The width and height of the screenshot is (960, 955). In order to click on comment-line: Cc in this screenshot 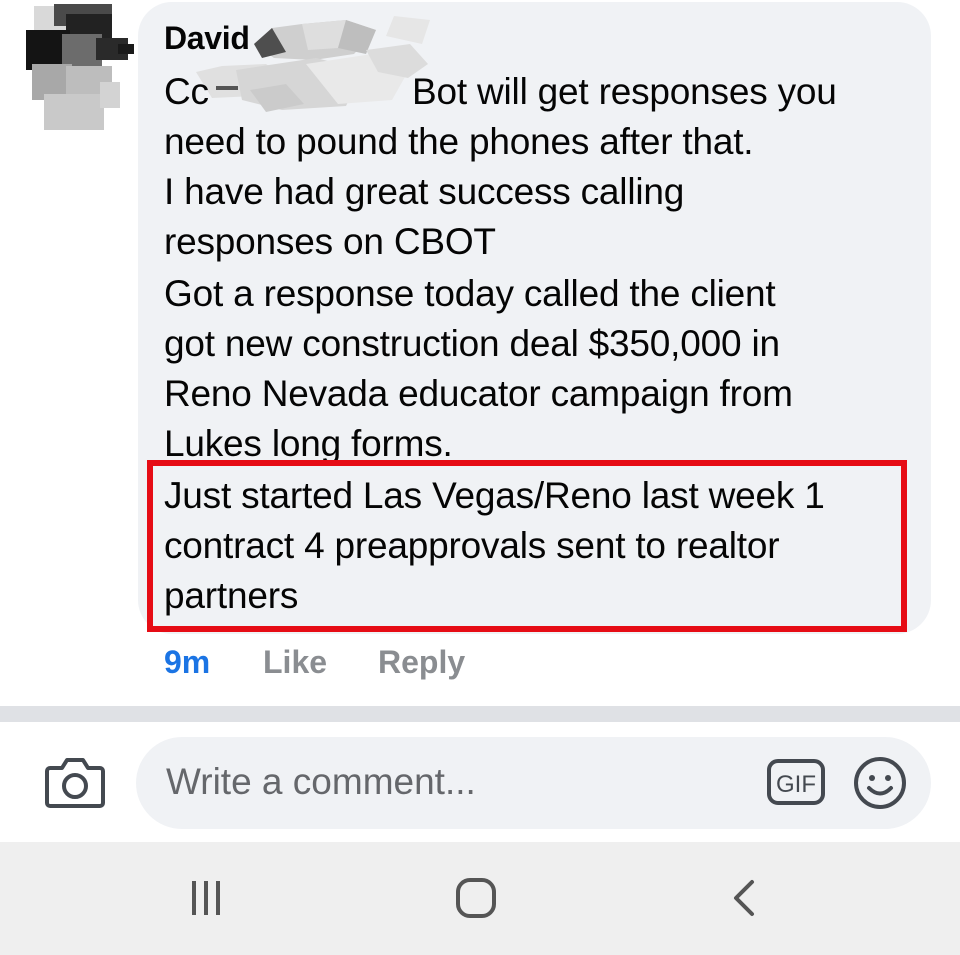, I will do `click(186, 91)`.